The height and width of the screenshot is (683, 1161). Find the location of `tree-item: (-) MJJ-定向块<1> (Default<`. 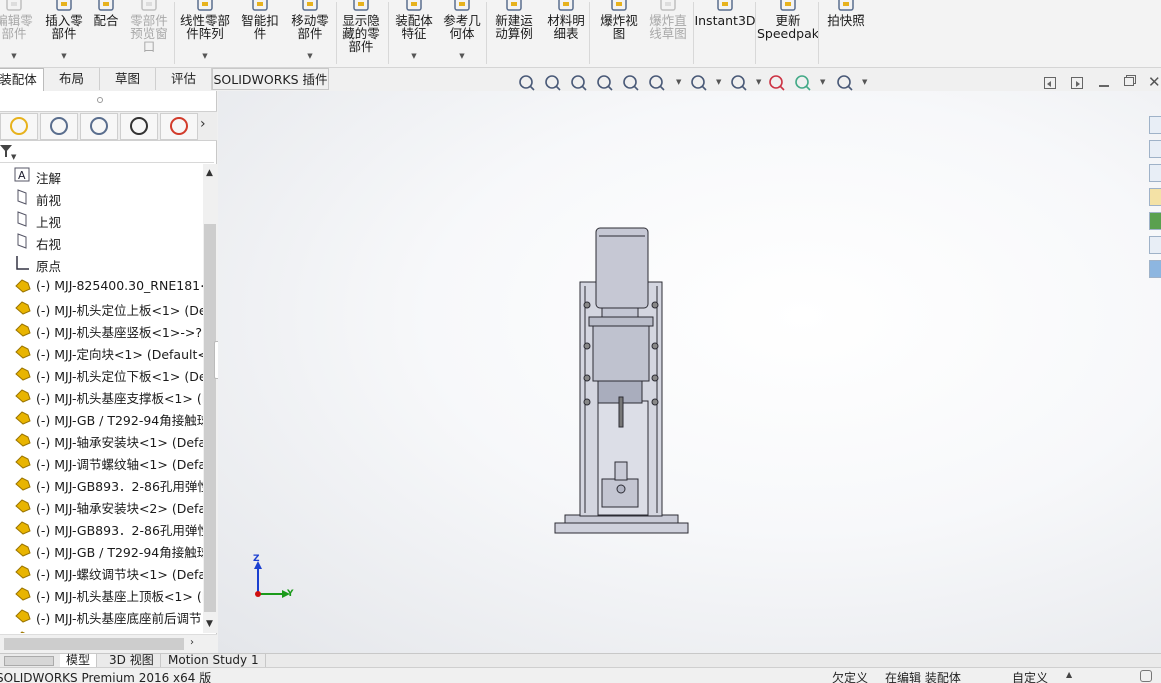

tree-item: (-) MJJ-定向块<1> (Default< is located at coordinates (101, 351).